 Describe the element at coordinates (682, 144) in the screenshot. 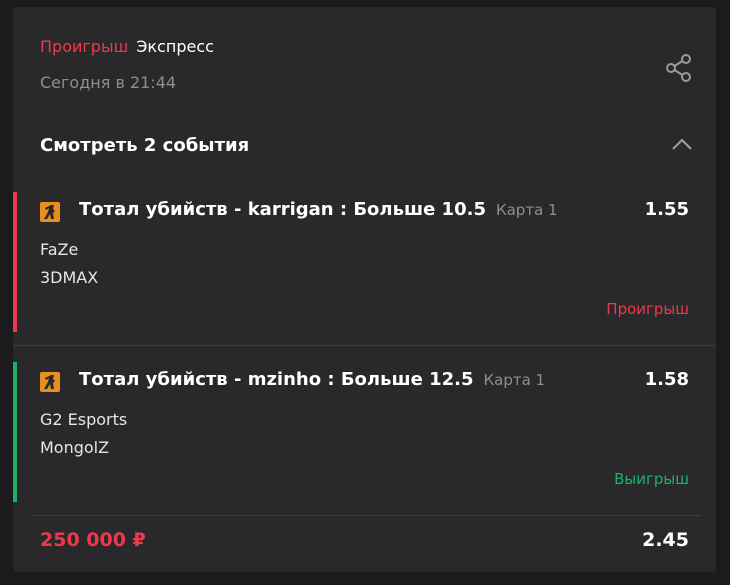

I see `chevron-up-icon` at that location.